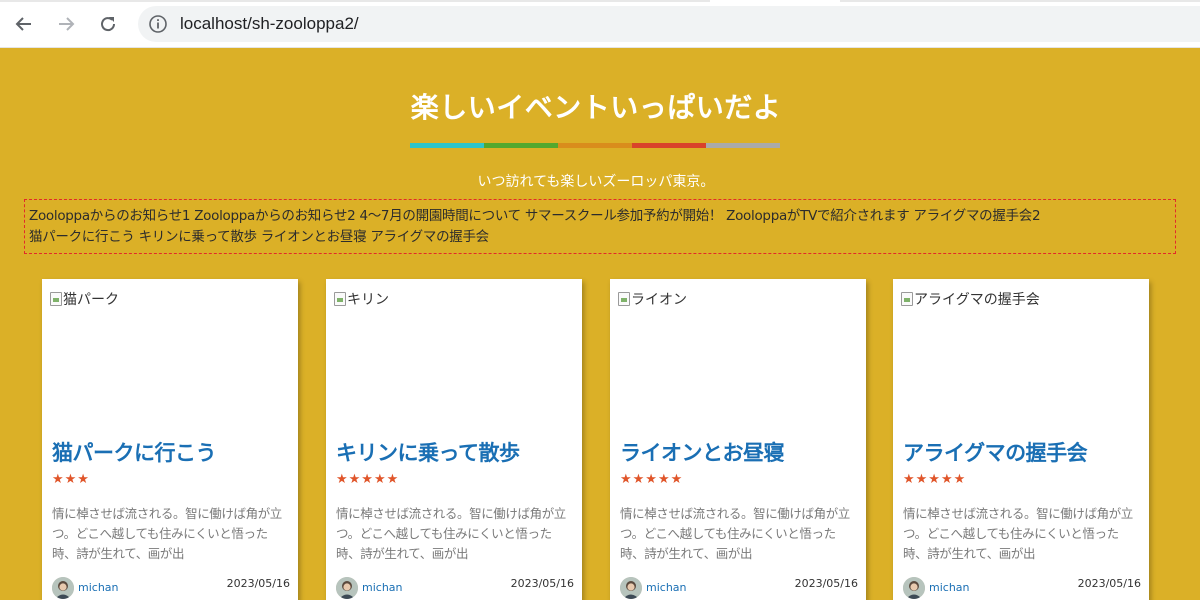  I want to click on card-title: アライグマの握手会, so click(995, 452).